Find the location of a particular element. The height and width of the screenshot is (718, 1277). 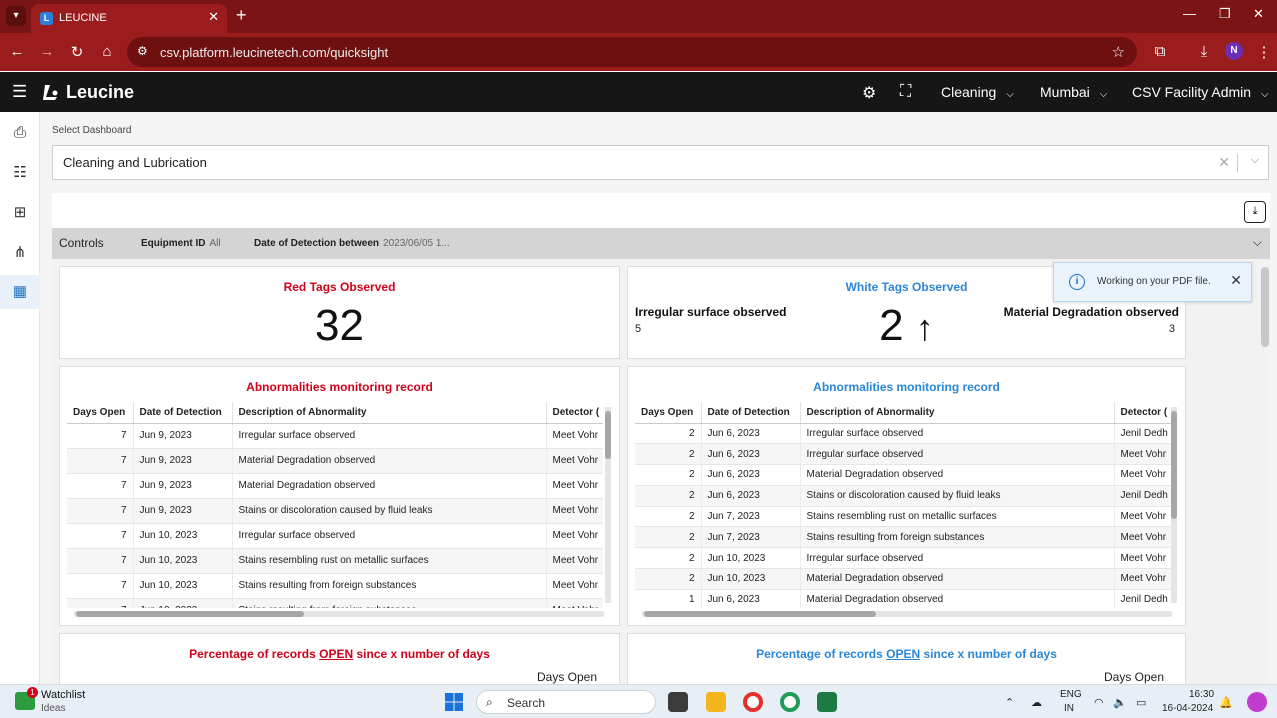

browser-menu-icon: ⋮ is located at coordinates (1264, 52).